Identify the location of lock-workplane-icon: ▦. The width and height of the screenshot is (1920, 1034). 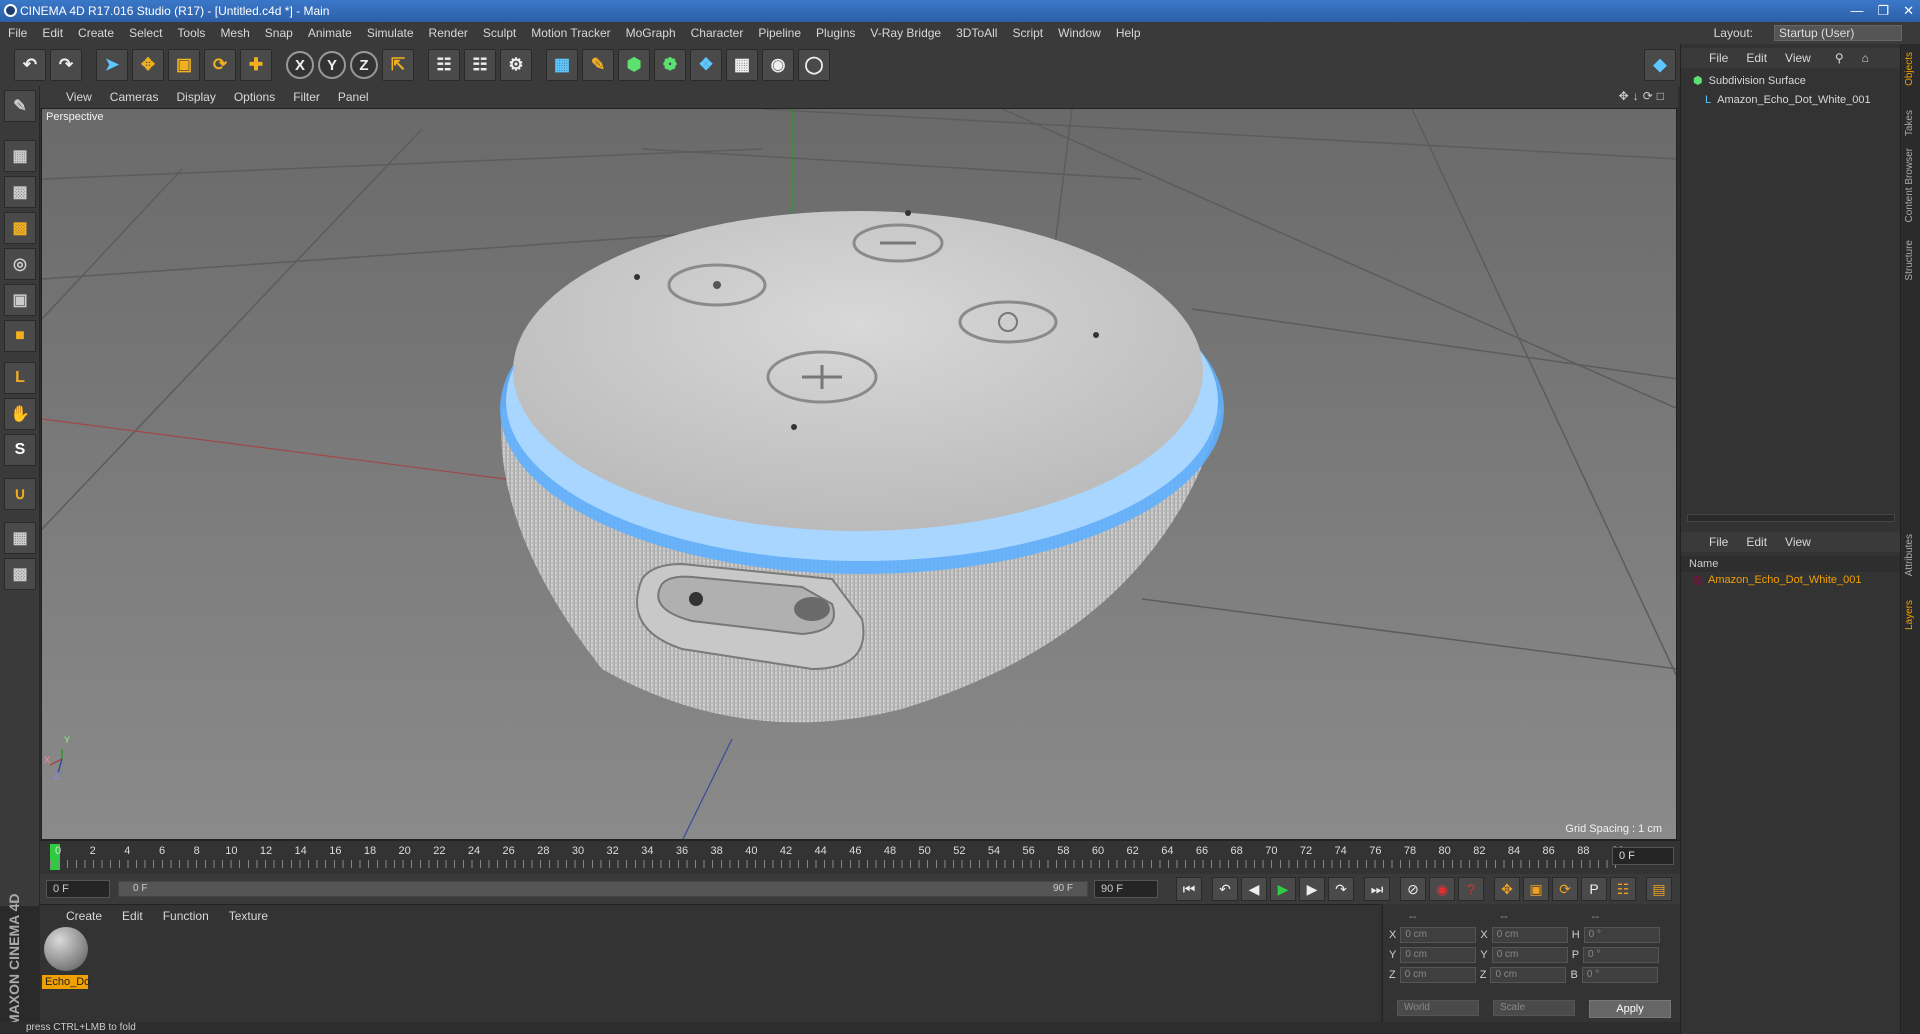
(20, 538).